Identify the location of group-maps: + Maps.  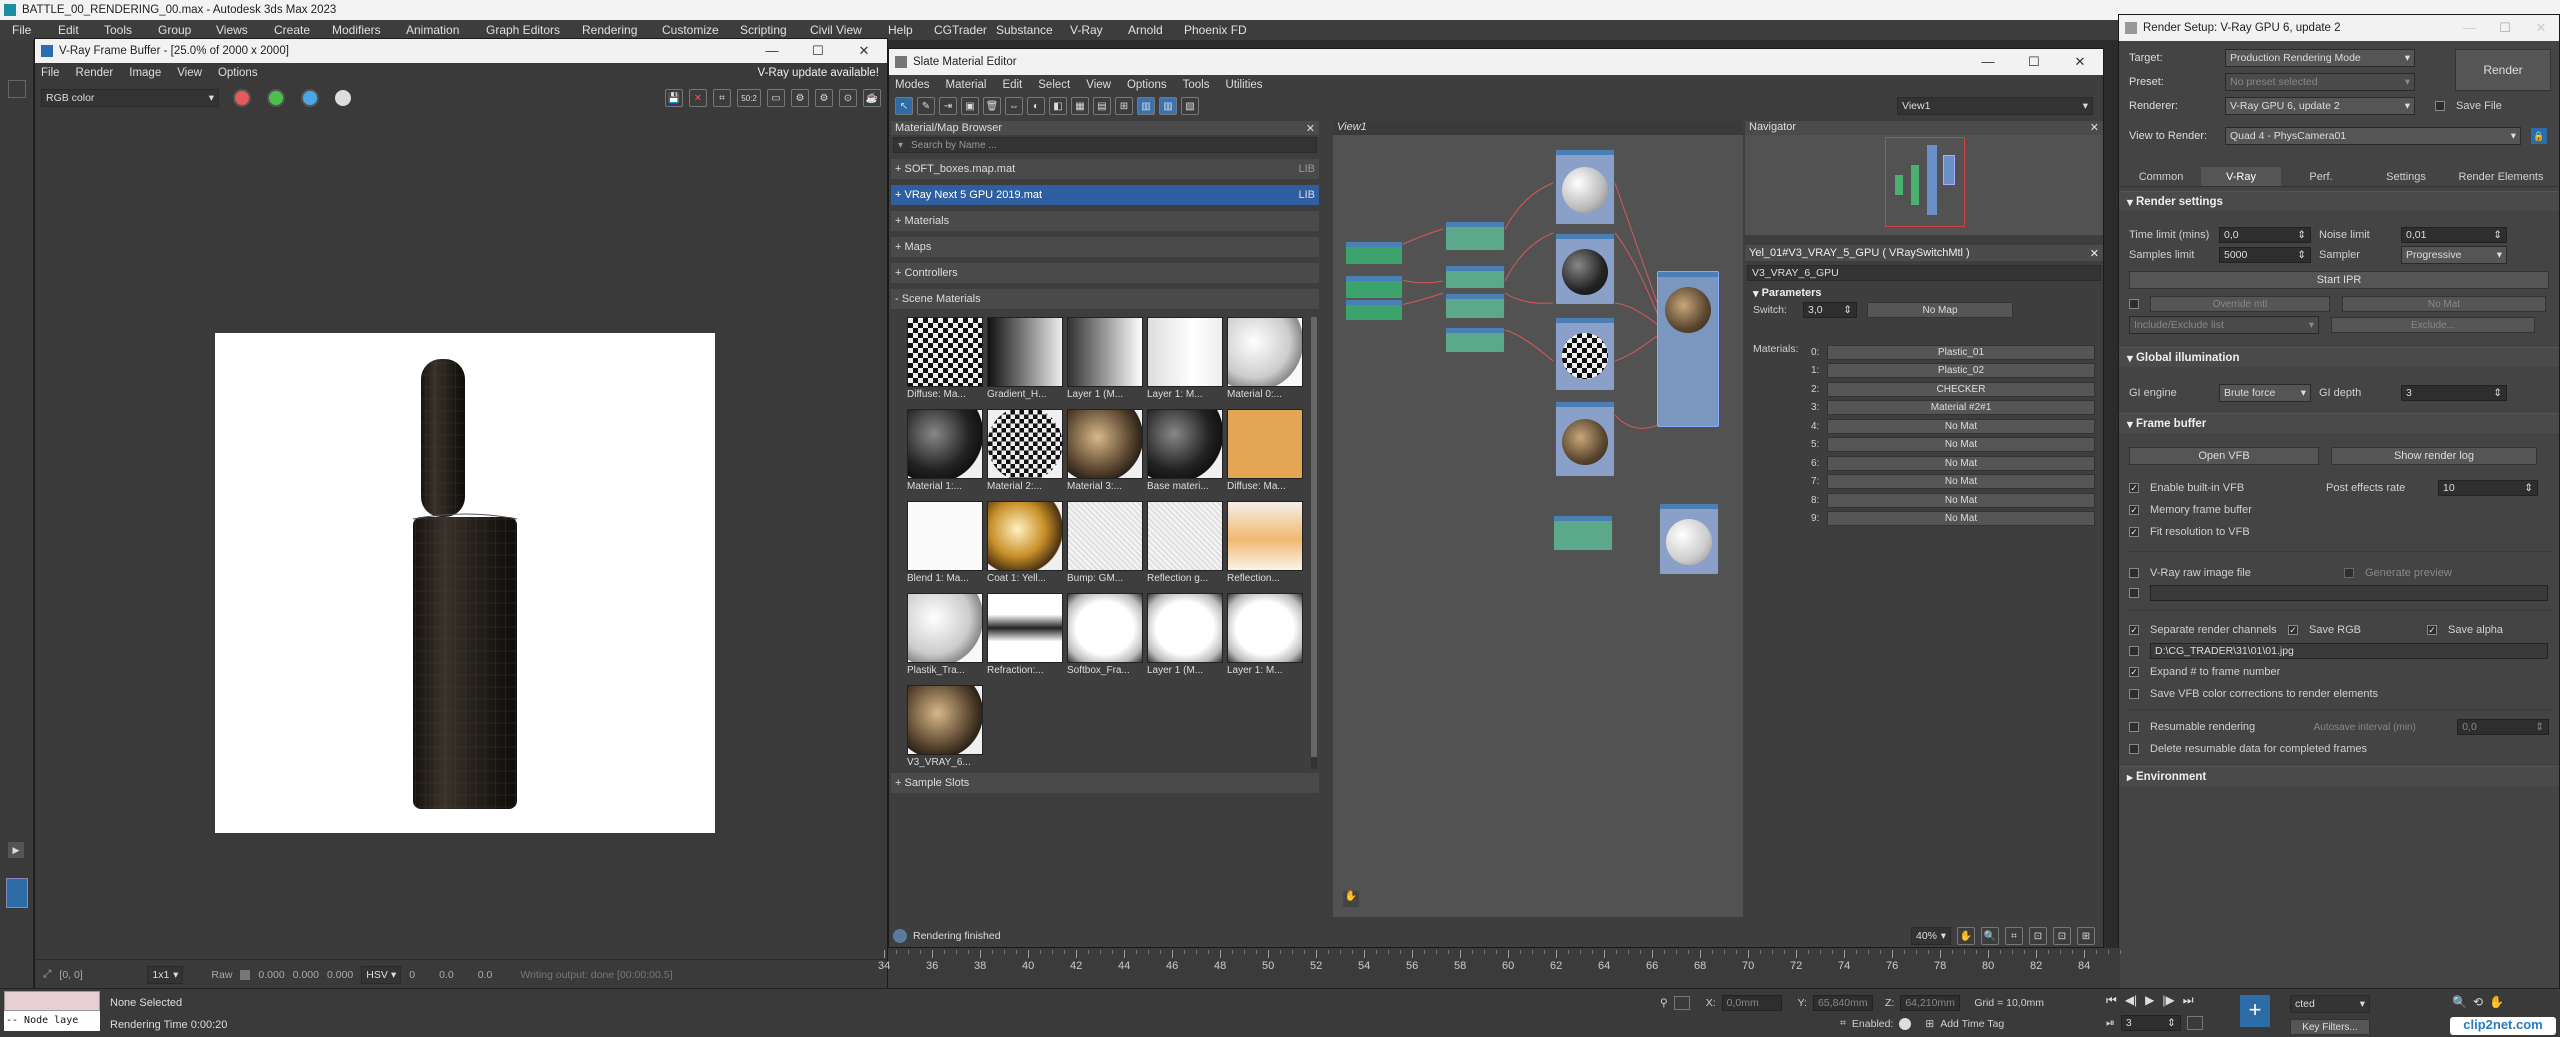
(1105, 247).